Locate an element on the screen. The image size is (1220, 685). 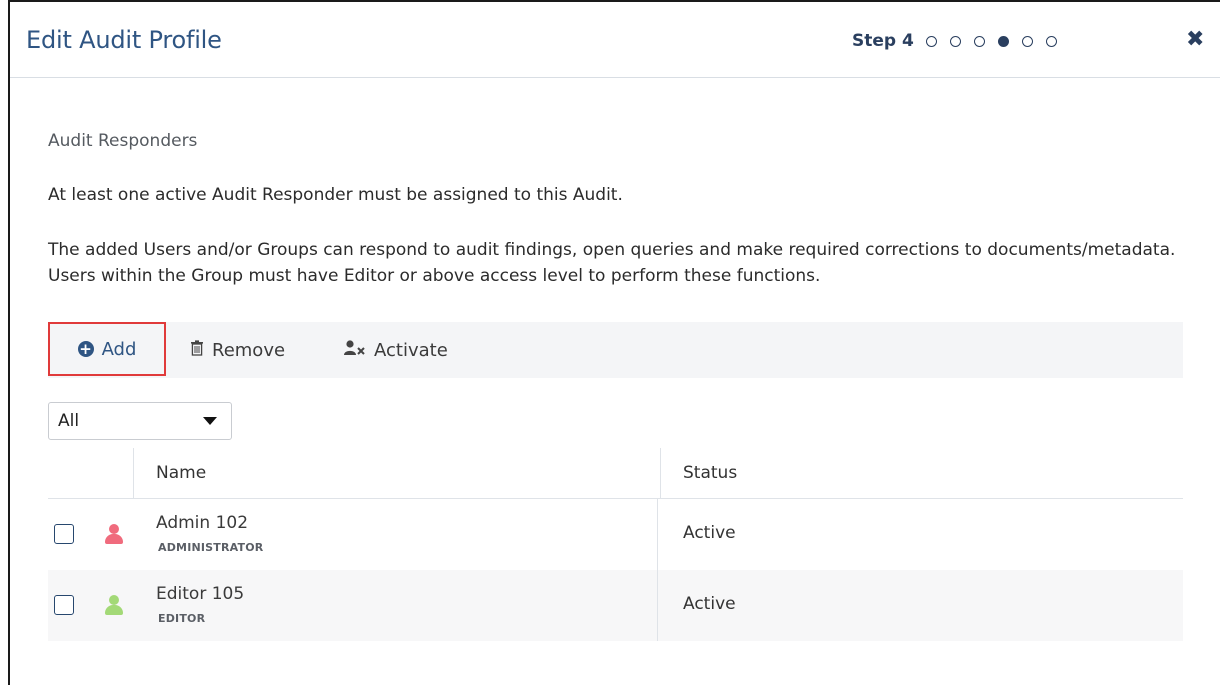
dialog-header: Edit Audit Profile Step 4 ✖ is located at coordinates (615, 40).